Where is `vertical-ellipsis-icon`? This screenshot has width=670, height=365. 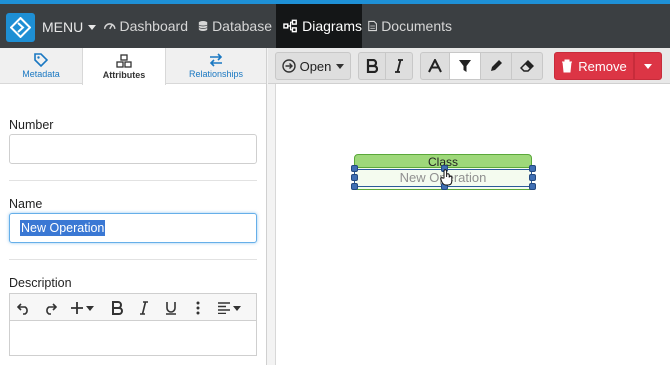 vertical-ellipsis-icon is located at coordinates (198, 308).